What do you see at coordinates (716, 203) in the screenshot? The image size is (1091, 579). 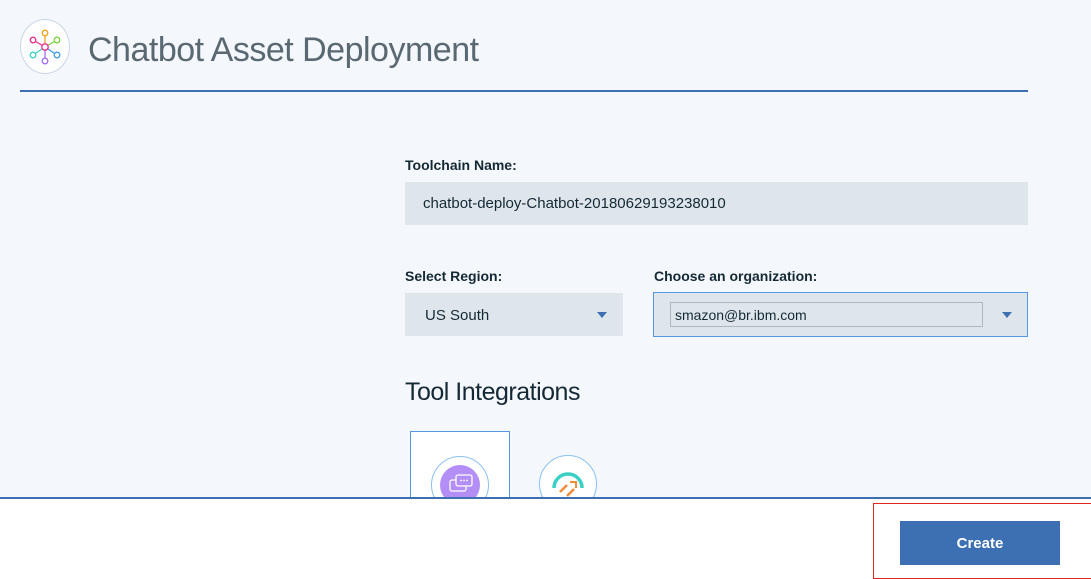 I see `toolchain-name-input` at bounding box center [716, 203].